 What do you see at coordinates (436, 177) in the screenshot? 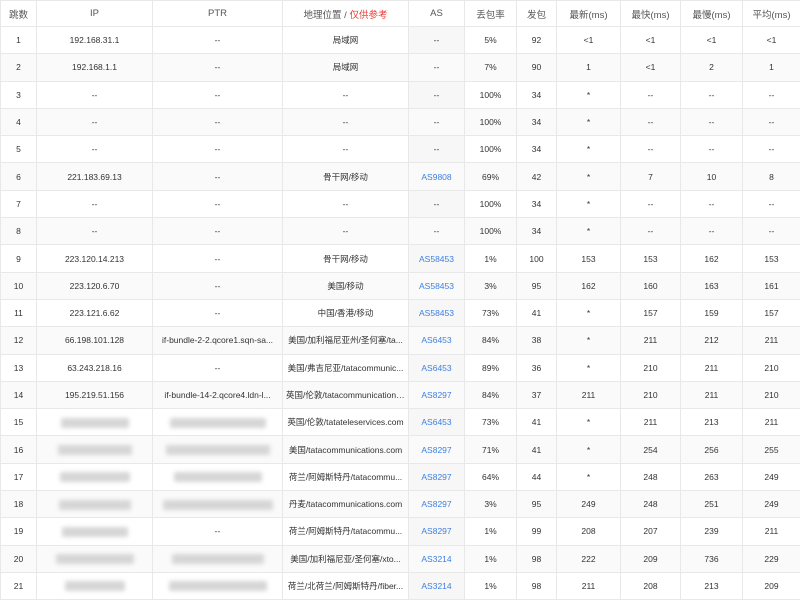
I see `as-link: AS9808` at bounding box center [436, 177].